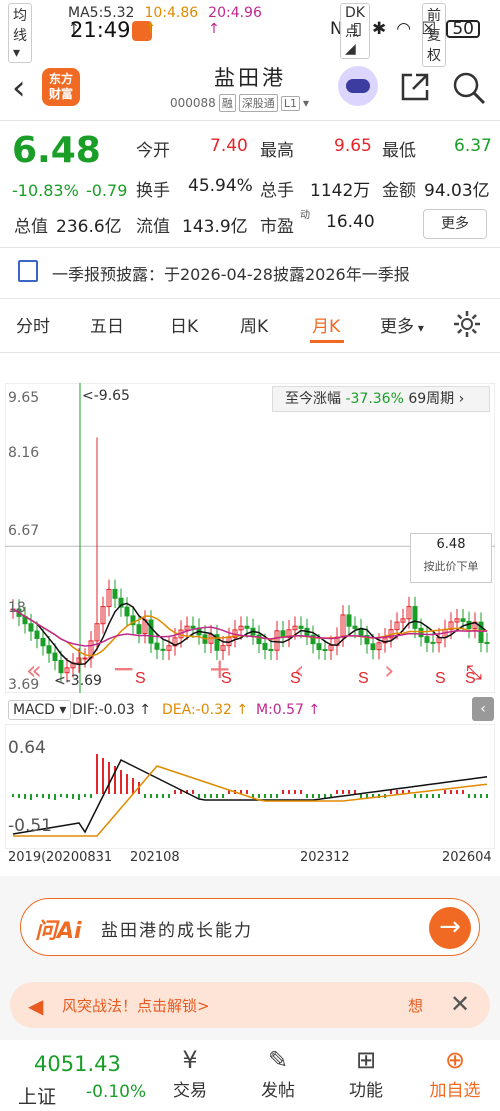 The height and width of the screenshot is (1111, 500). Describe the element at coordinates (355, 31) in the screenshot. I see `dk-point-select: DK点 ◢` at that location.